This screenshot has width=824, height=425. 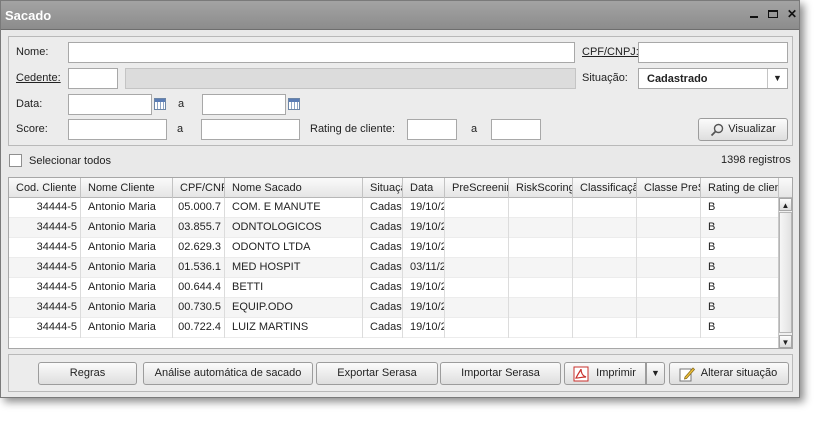 What do you see at coordinates (93, 78) in the screenshot?
I see `cedente-code-input` at bounding box center [93, 78].